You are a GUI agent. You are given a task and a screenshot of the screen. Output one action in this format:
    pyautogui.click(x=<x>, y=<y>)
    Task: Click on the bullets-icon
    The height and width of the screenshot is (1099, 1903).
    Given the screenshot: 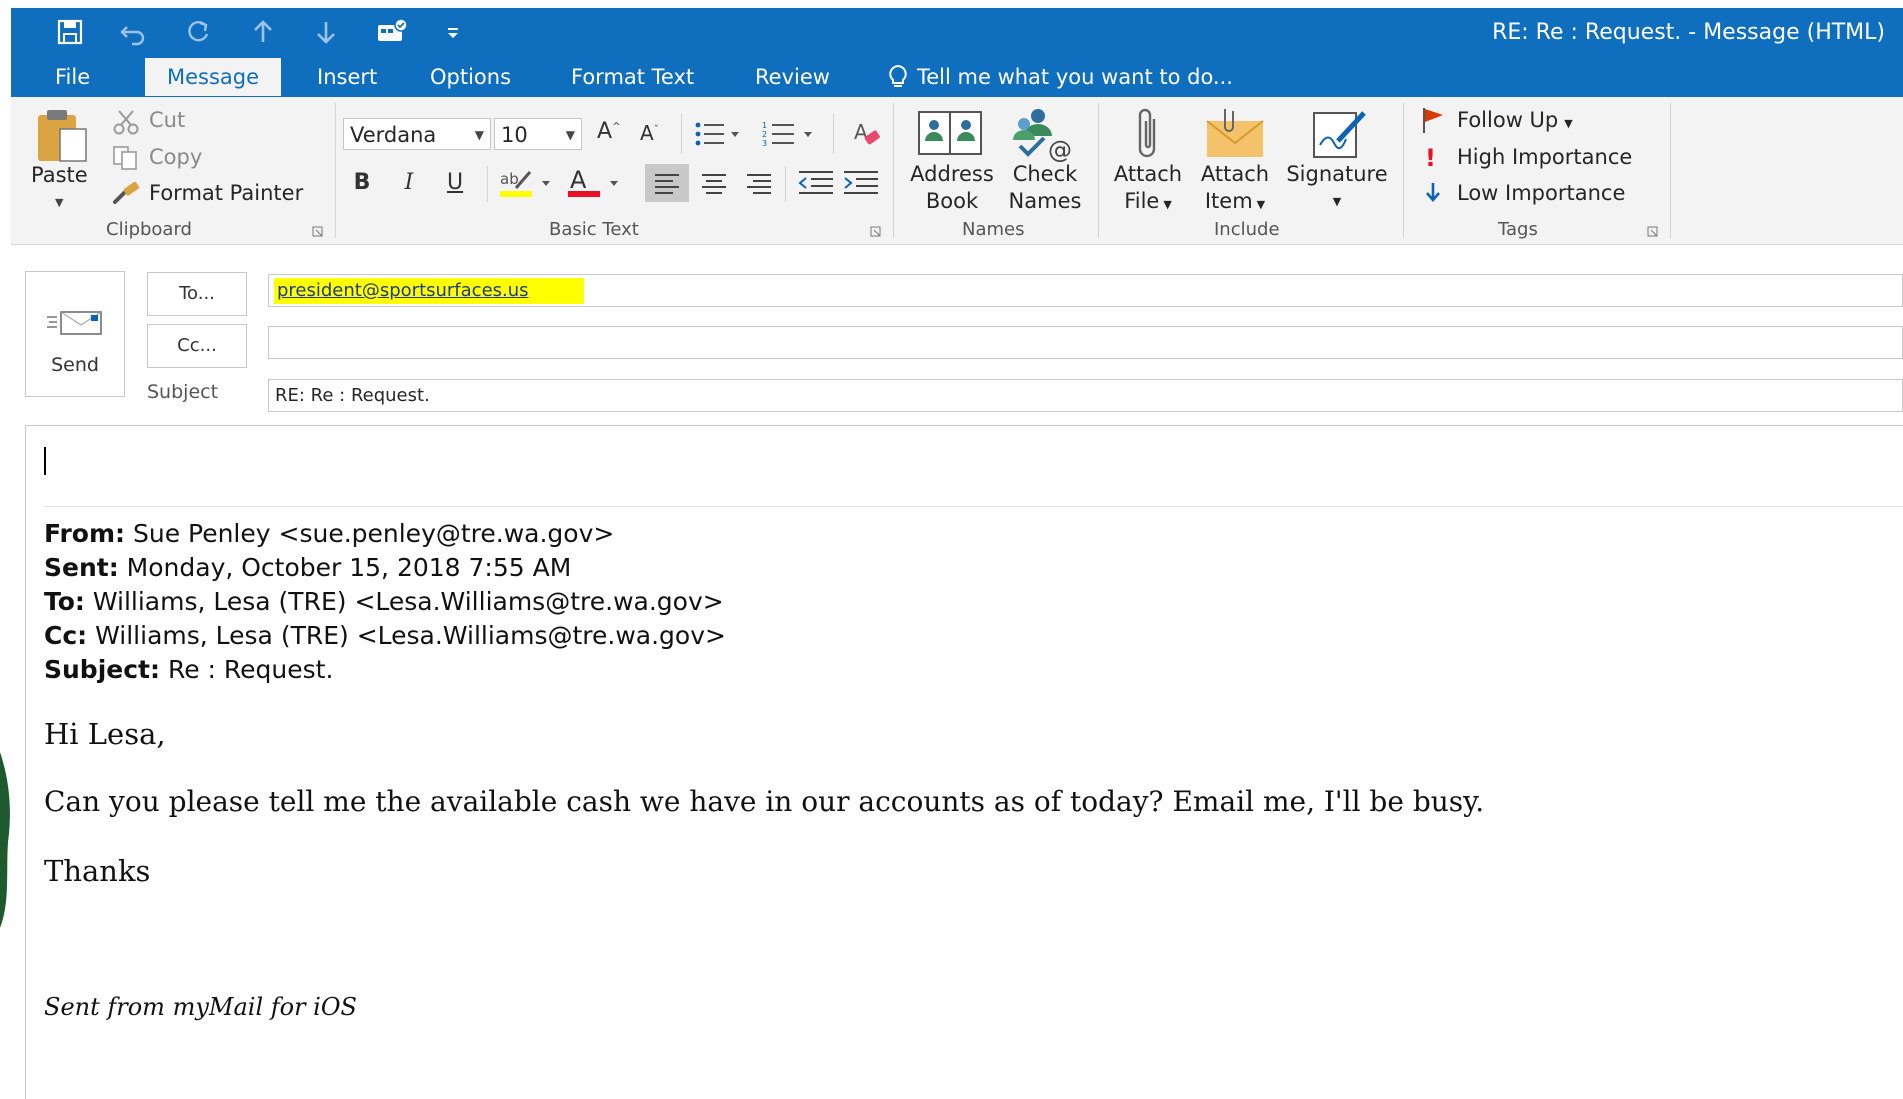 What is the action you would take?
    pyautogui.click(x=719, y=134)
    